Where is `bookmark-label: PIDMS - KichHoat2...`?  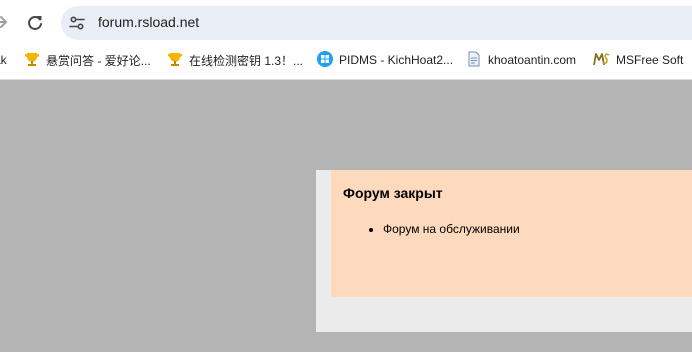 bookmark-label: PIDMS - KichHoat2... is located at coordinates (396, 60).